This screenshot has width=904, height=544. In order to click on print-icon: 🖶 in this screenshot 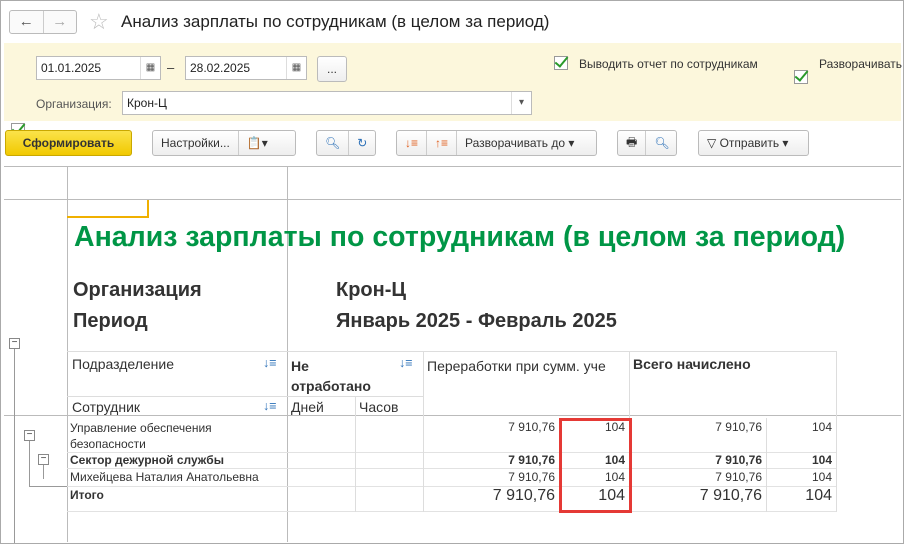, I will do `click(631, 143)`.